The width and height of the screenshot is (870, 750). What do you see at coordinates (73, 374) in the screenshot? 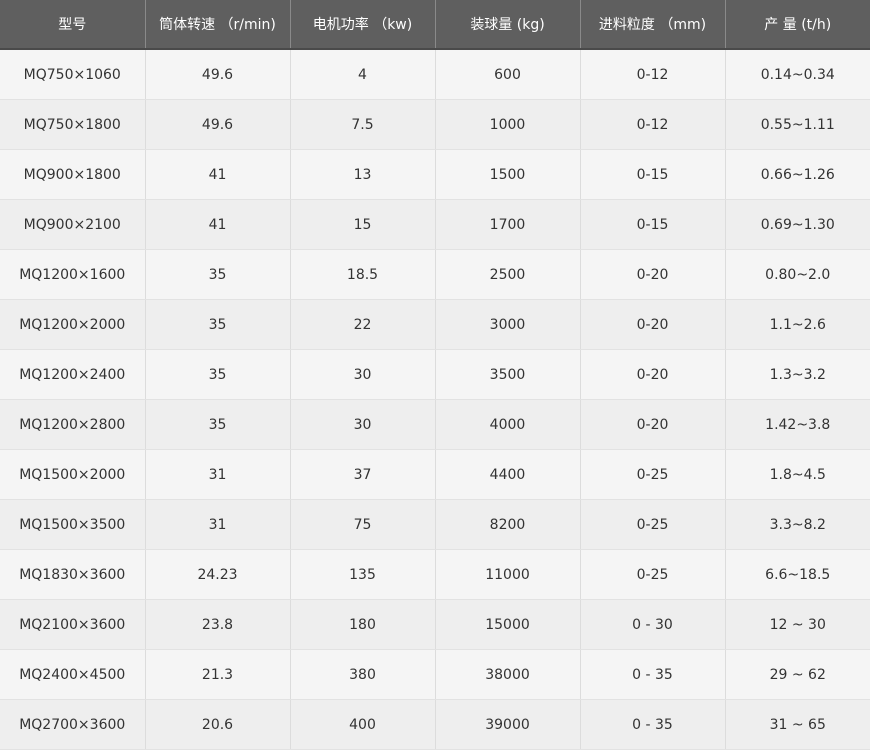
I see `cell-model: MQ1200×2400` at bounding box center [73, 374].